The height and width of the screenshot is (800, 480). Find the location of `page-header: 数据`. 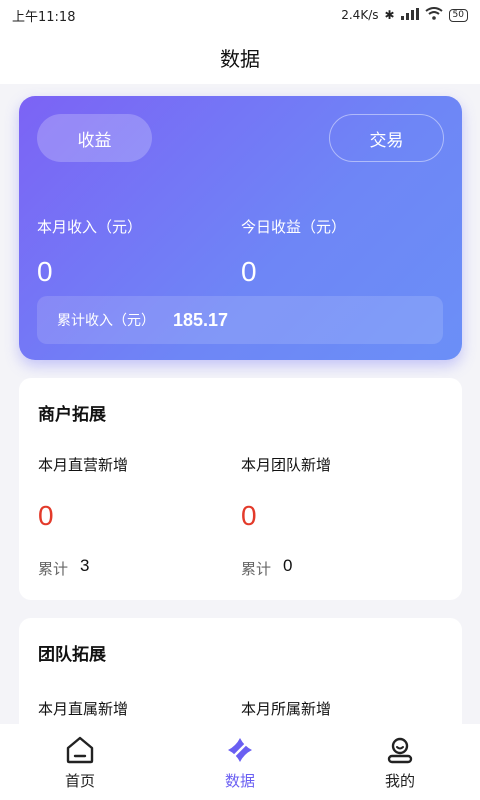

page-header: 数据 is located at coordinates (240, 57).